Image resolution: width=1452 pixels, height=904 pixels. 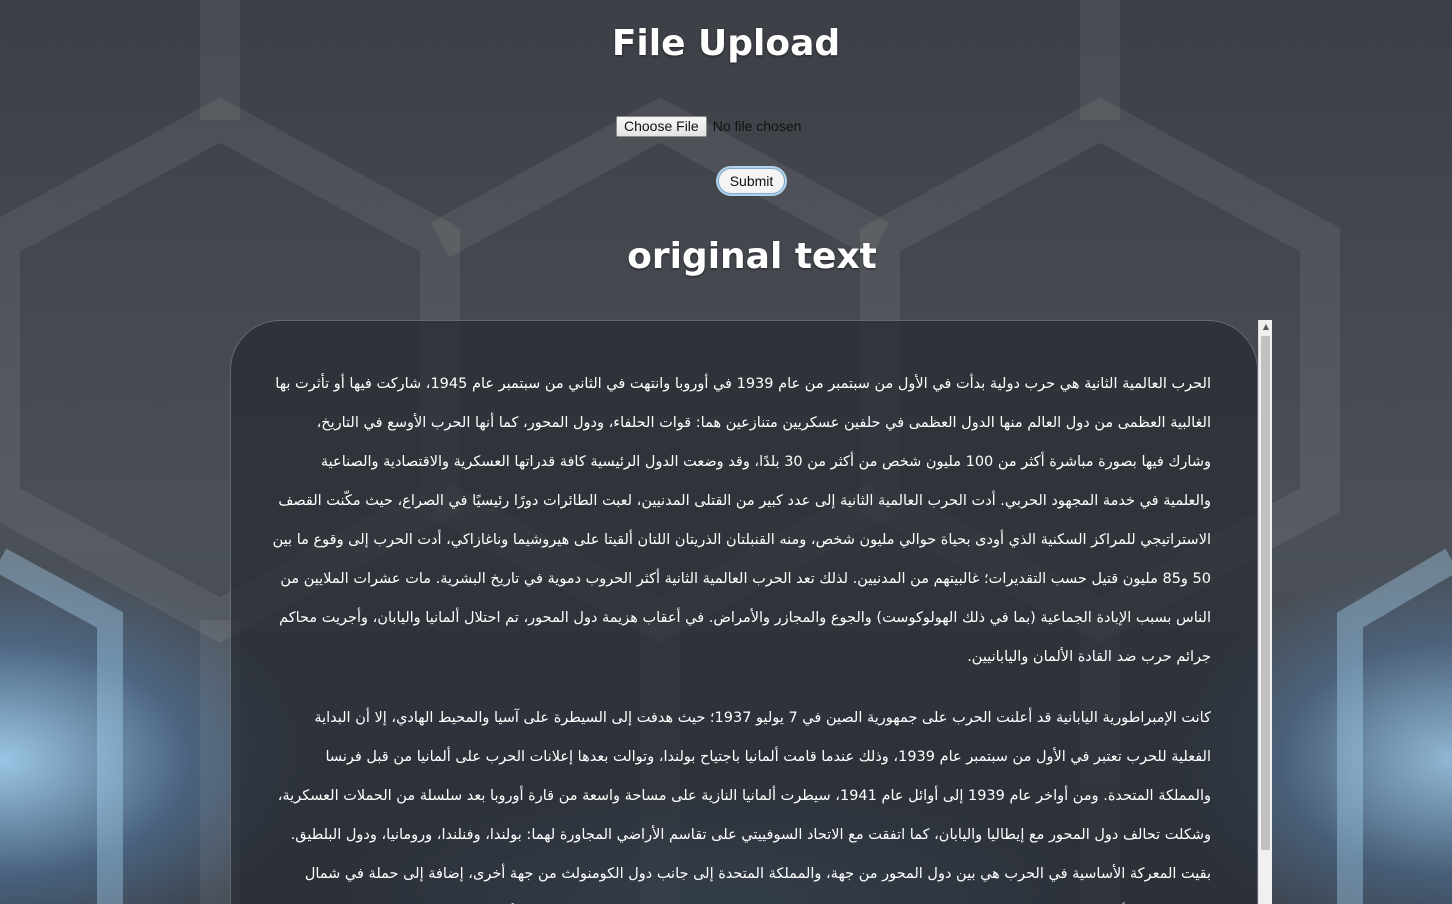 I want to click on scrollbar-thumb, so click(x=1265, y=593).